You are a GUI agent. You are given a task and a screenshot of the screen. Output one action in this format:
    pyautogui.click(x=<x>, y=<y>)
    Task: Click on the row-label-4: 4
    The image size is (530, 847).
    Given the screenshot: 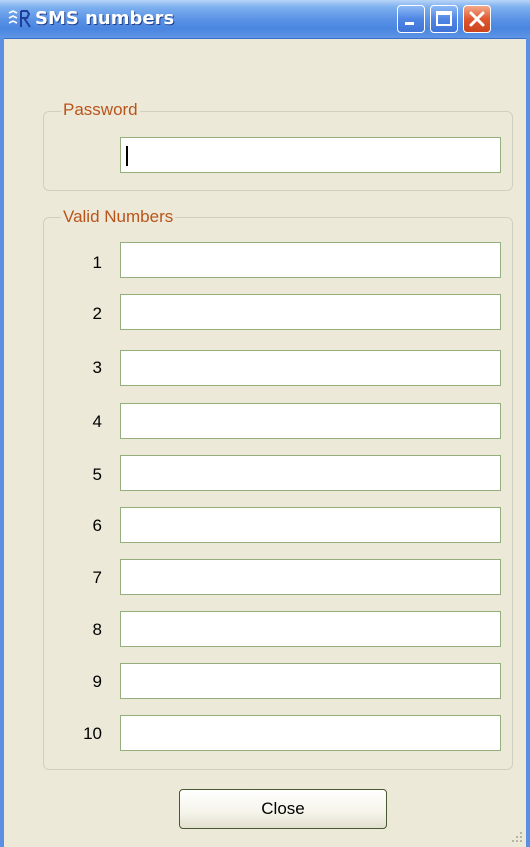 What is the action you would take?
    pyautogui.click(x=97, y=421)
    